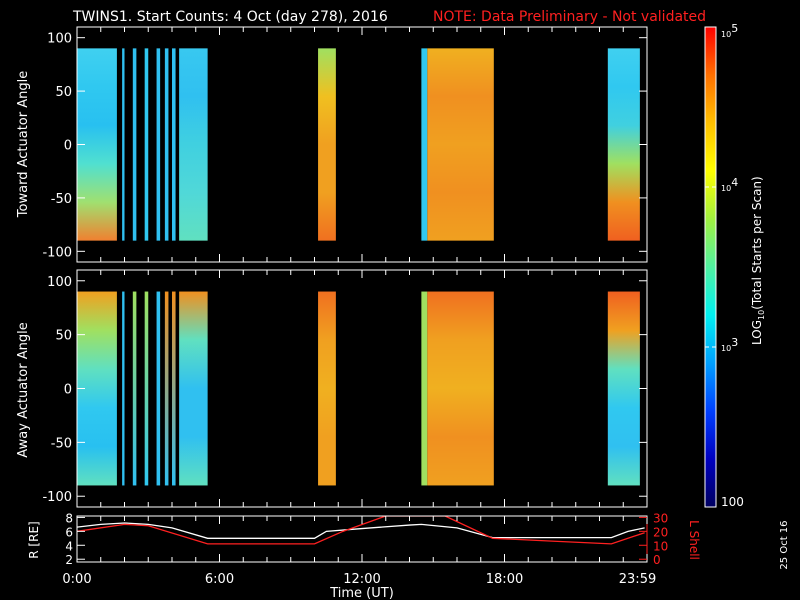 The height and width of the screenshot is (600, 800). I want to click on x-tick-label: 23:59, so click(637, 579).